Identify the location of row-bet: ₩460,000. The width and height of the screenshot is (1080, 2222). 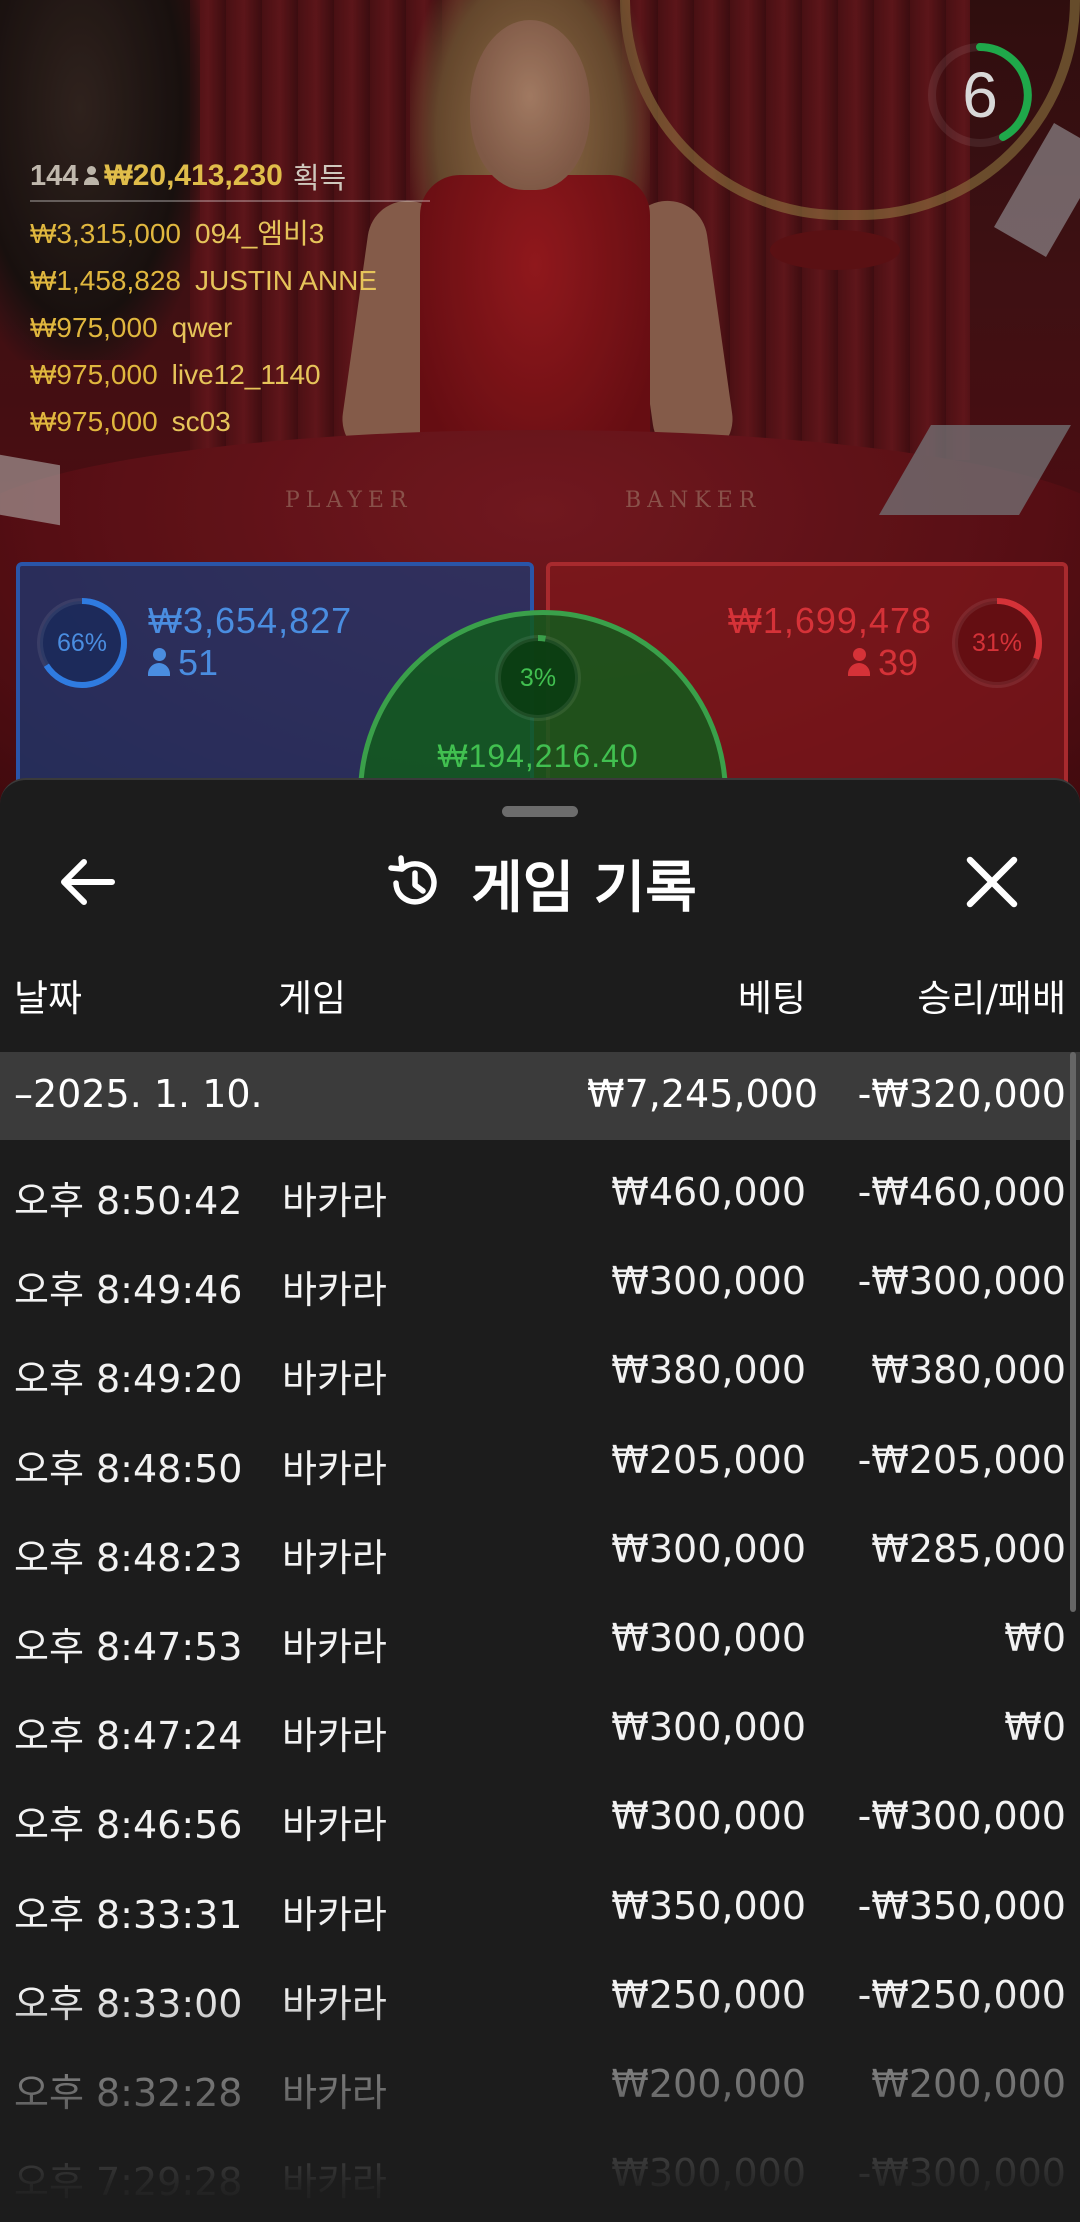
(708, 1192).